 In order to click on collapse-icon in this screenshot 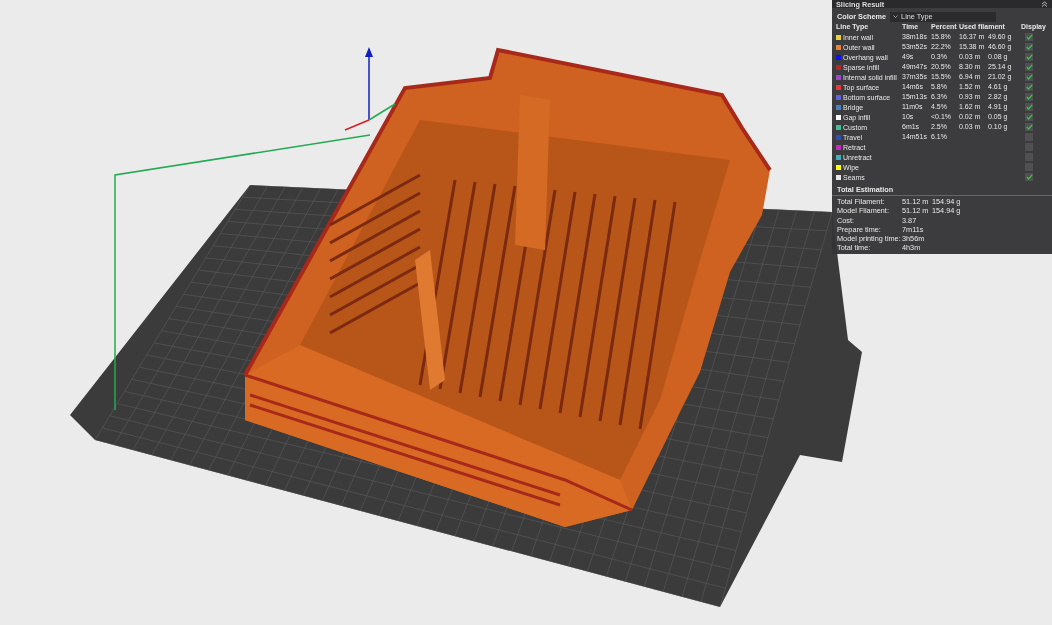, I will do `click(1044, 4)`.